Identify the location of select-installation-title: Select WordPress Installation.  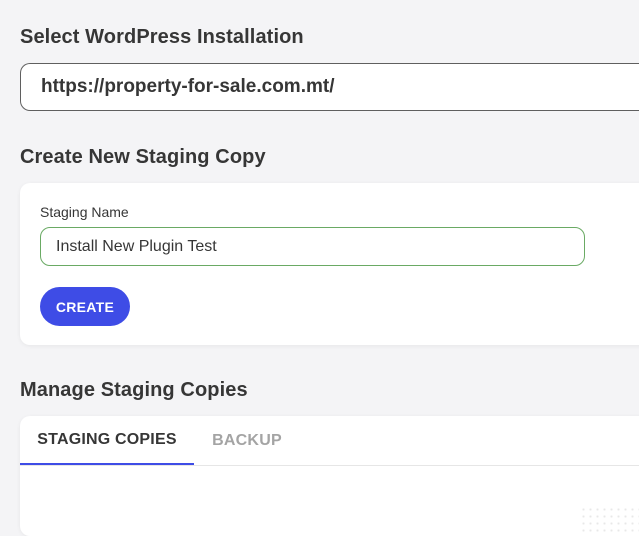
(162, 37).